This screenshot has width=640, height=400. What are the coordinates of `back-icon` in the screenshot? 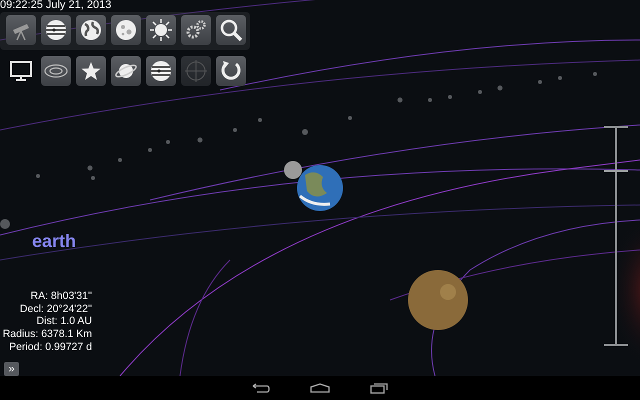 It's located at (261, 388).